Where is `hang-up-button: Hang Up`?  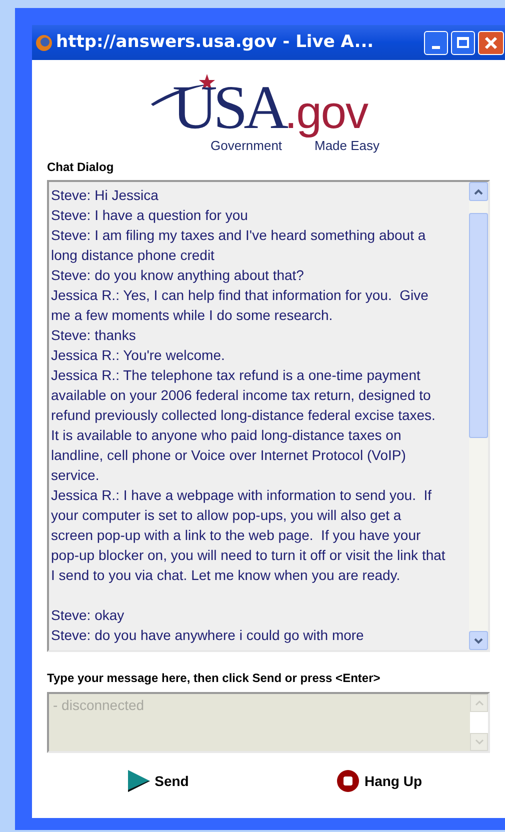
hang-up-button: Hang Up is located at coordinates (379, 781).